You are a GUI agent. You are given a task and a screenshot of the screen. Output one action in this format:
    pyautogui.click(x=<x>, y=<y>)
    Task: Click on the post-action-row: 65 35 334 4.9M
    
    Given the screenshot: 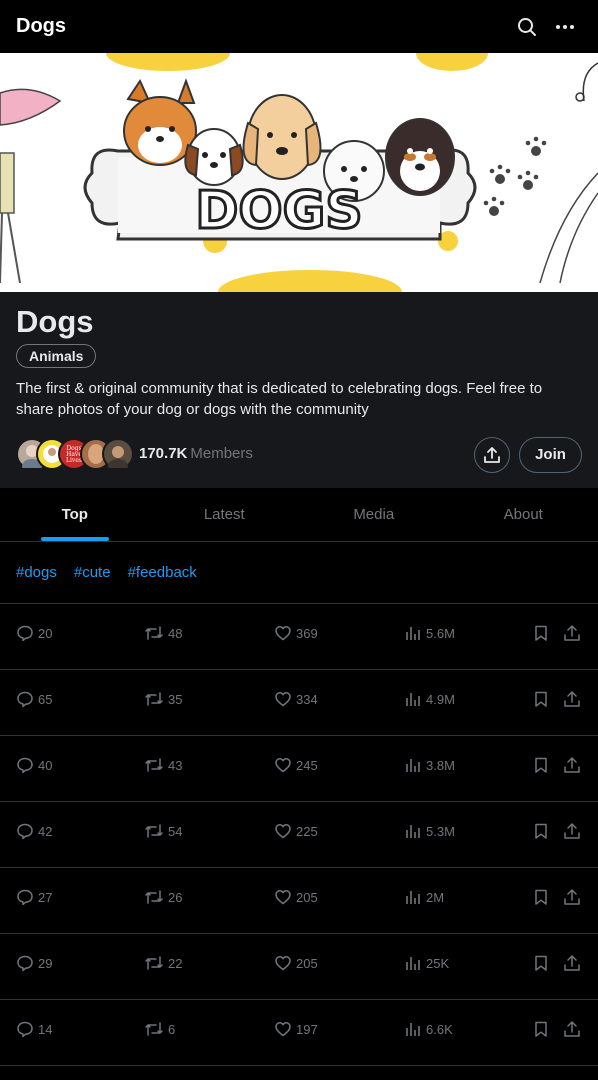 What is the action you would take?
    pyautogui.click(x=299, y=703)
    